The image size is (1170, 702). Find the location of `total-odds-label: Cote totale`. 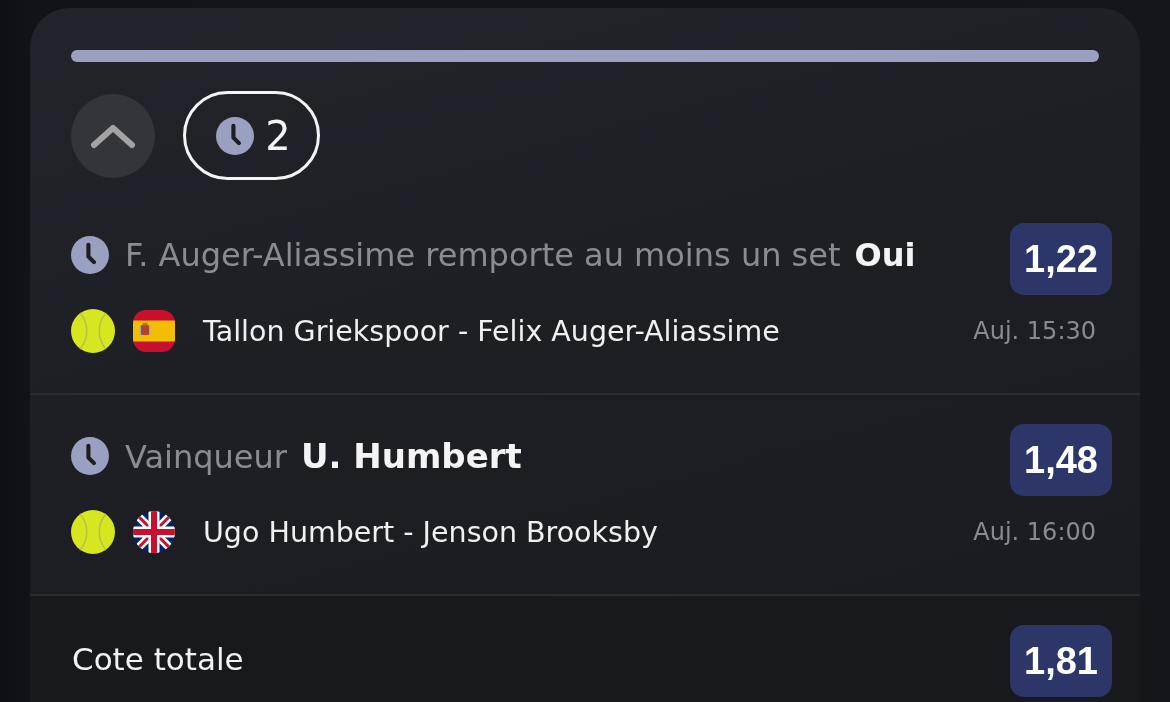

total-odds-label: Cote totale is located at coordinates (158, 659).